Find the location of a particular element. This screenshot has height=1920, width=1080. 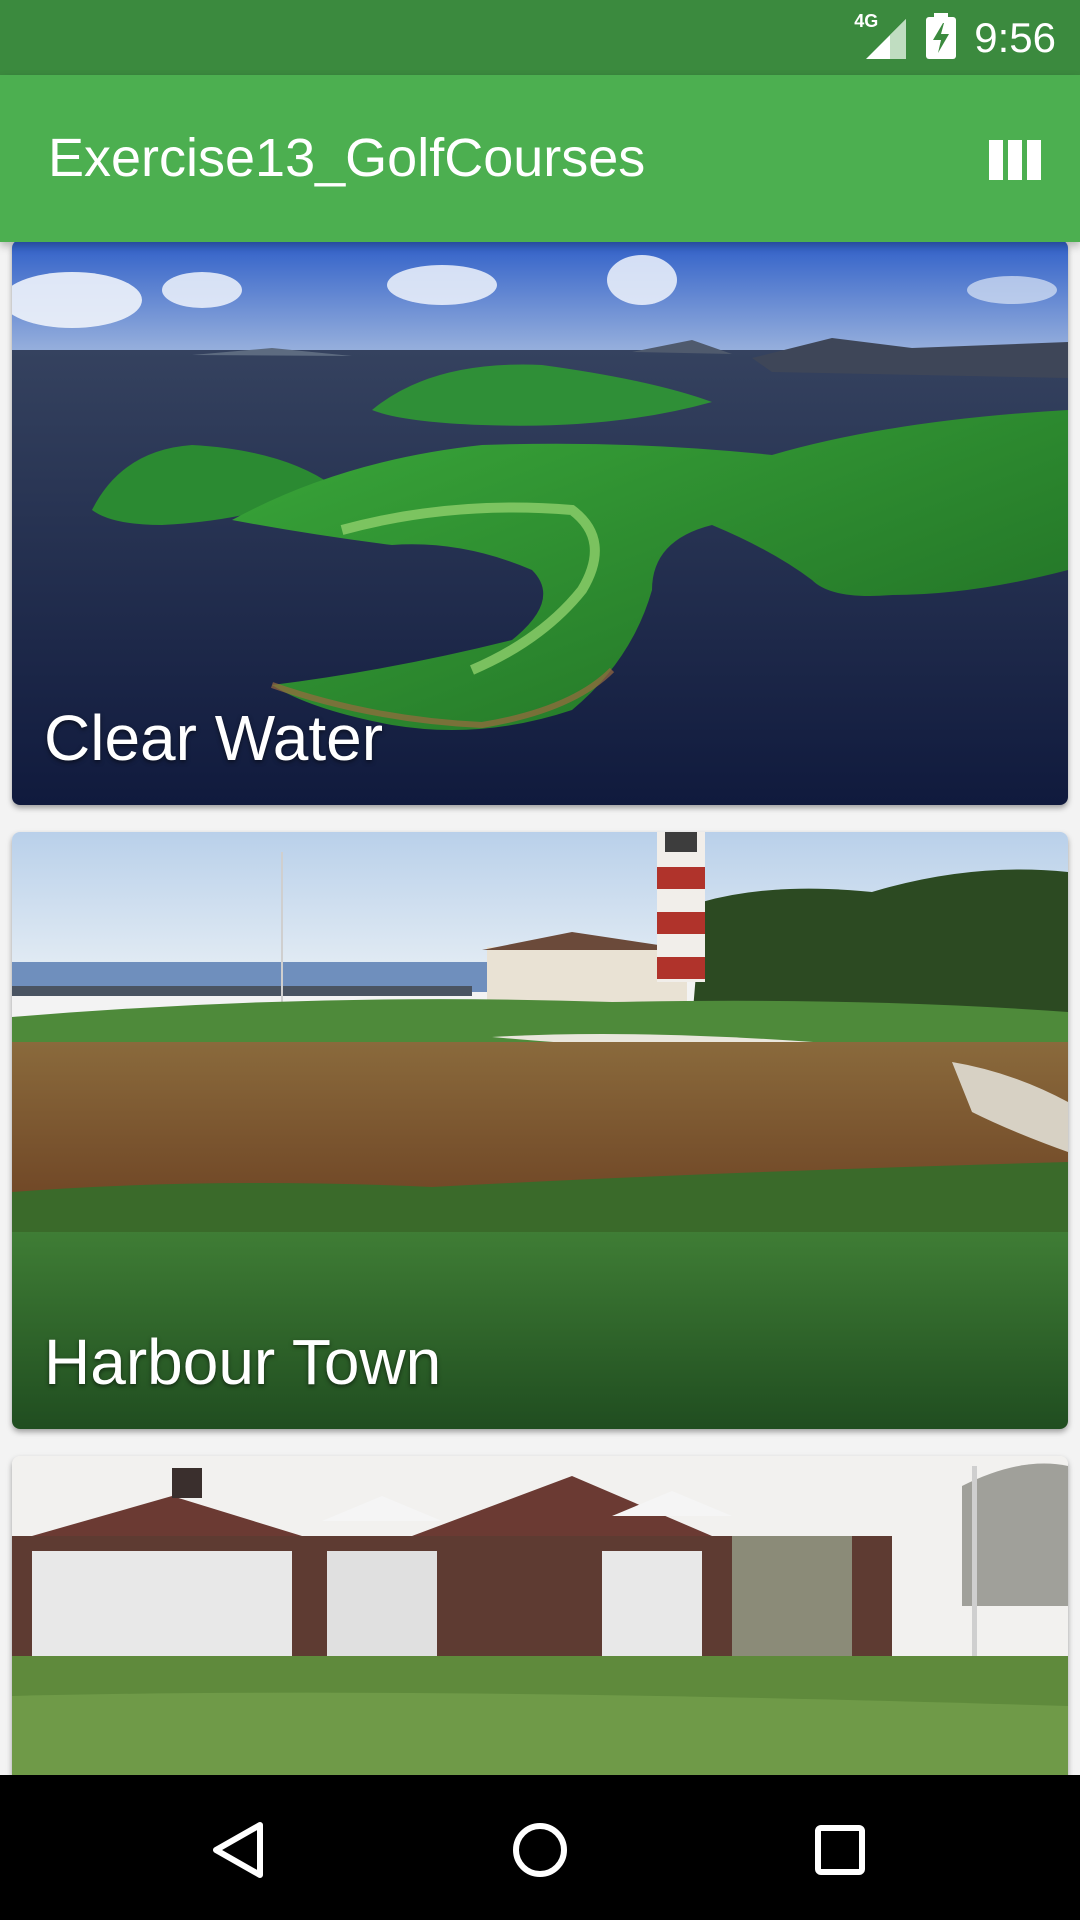

app-title: Exercise13_GolfCourses is located at coordinates (347, 158).